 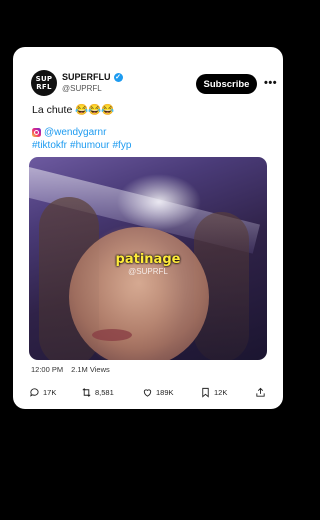 What do you see at coordinates (221, 392) in the screenshot?
I see `bookmark-count: 12K` at bounding box center [221, 392].